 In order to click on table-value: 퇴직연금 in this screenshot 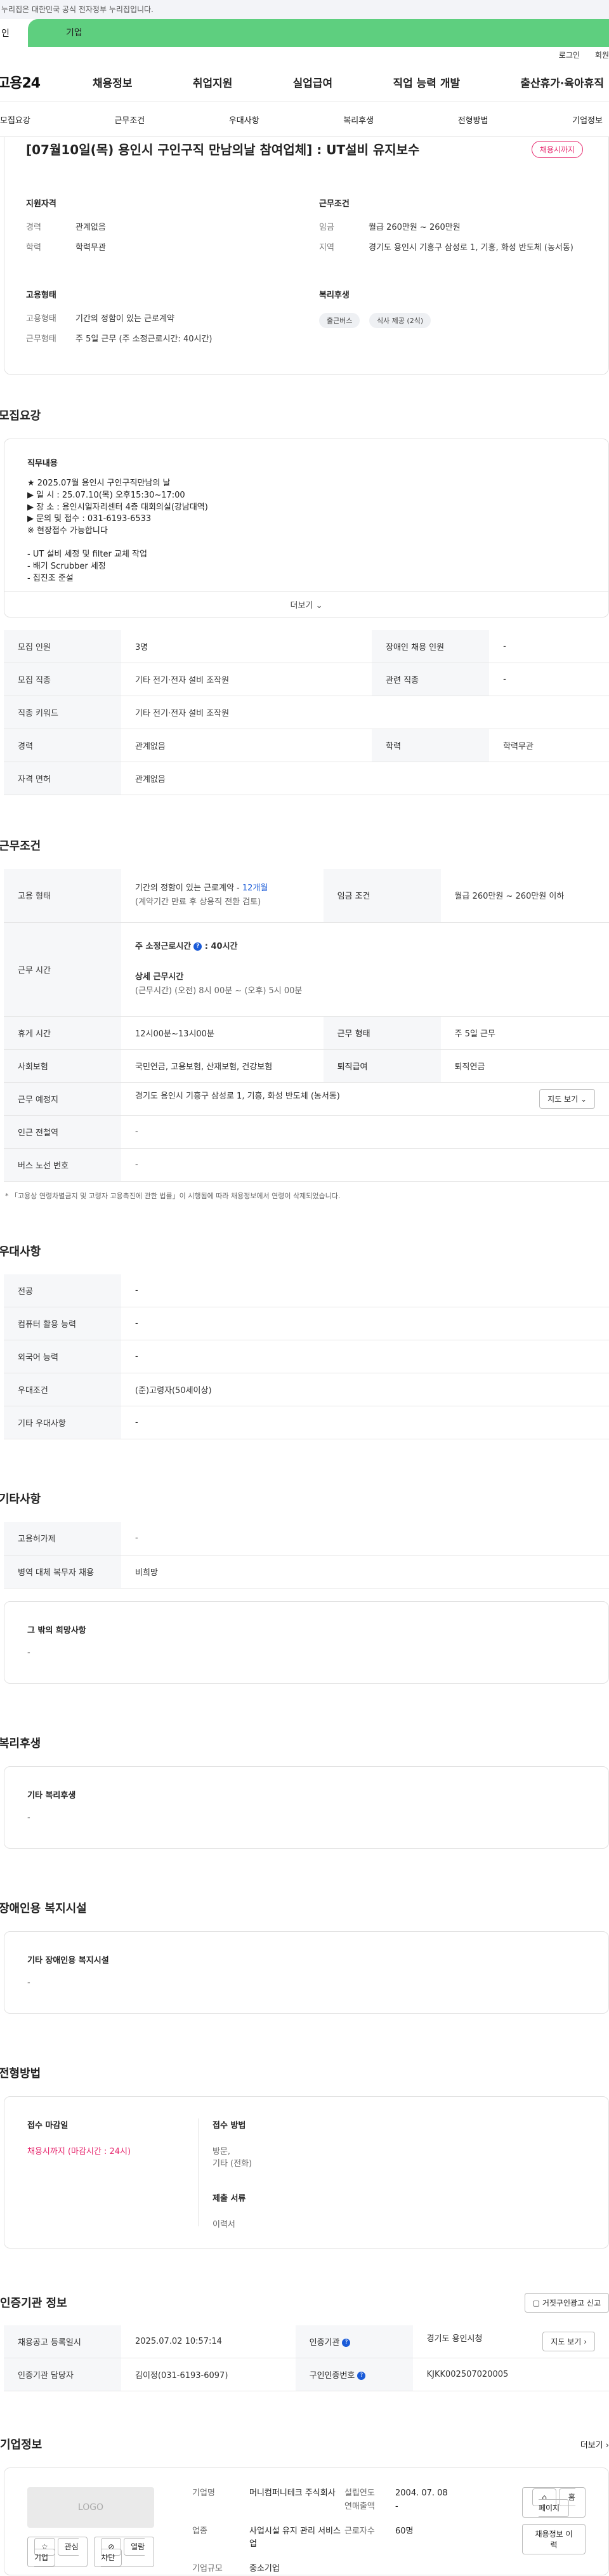, I will do `click(524, 1066)`.